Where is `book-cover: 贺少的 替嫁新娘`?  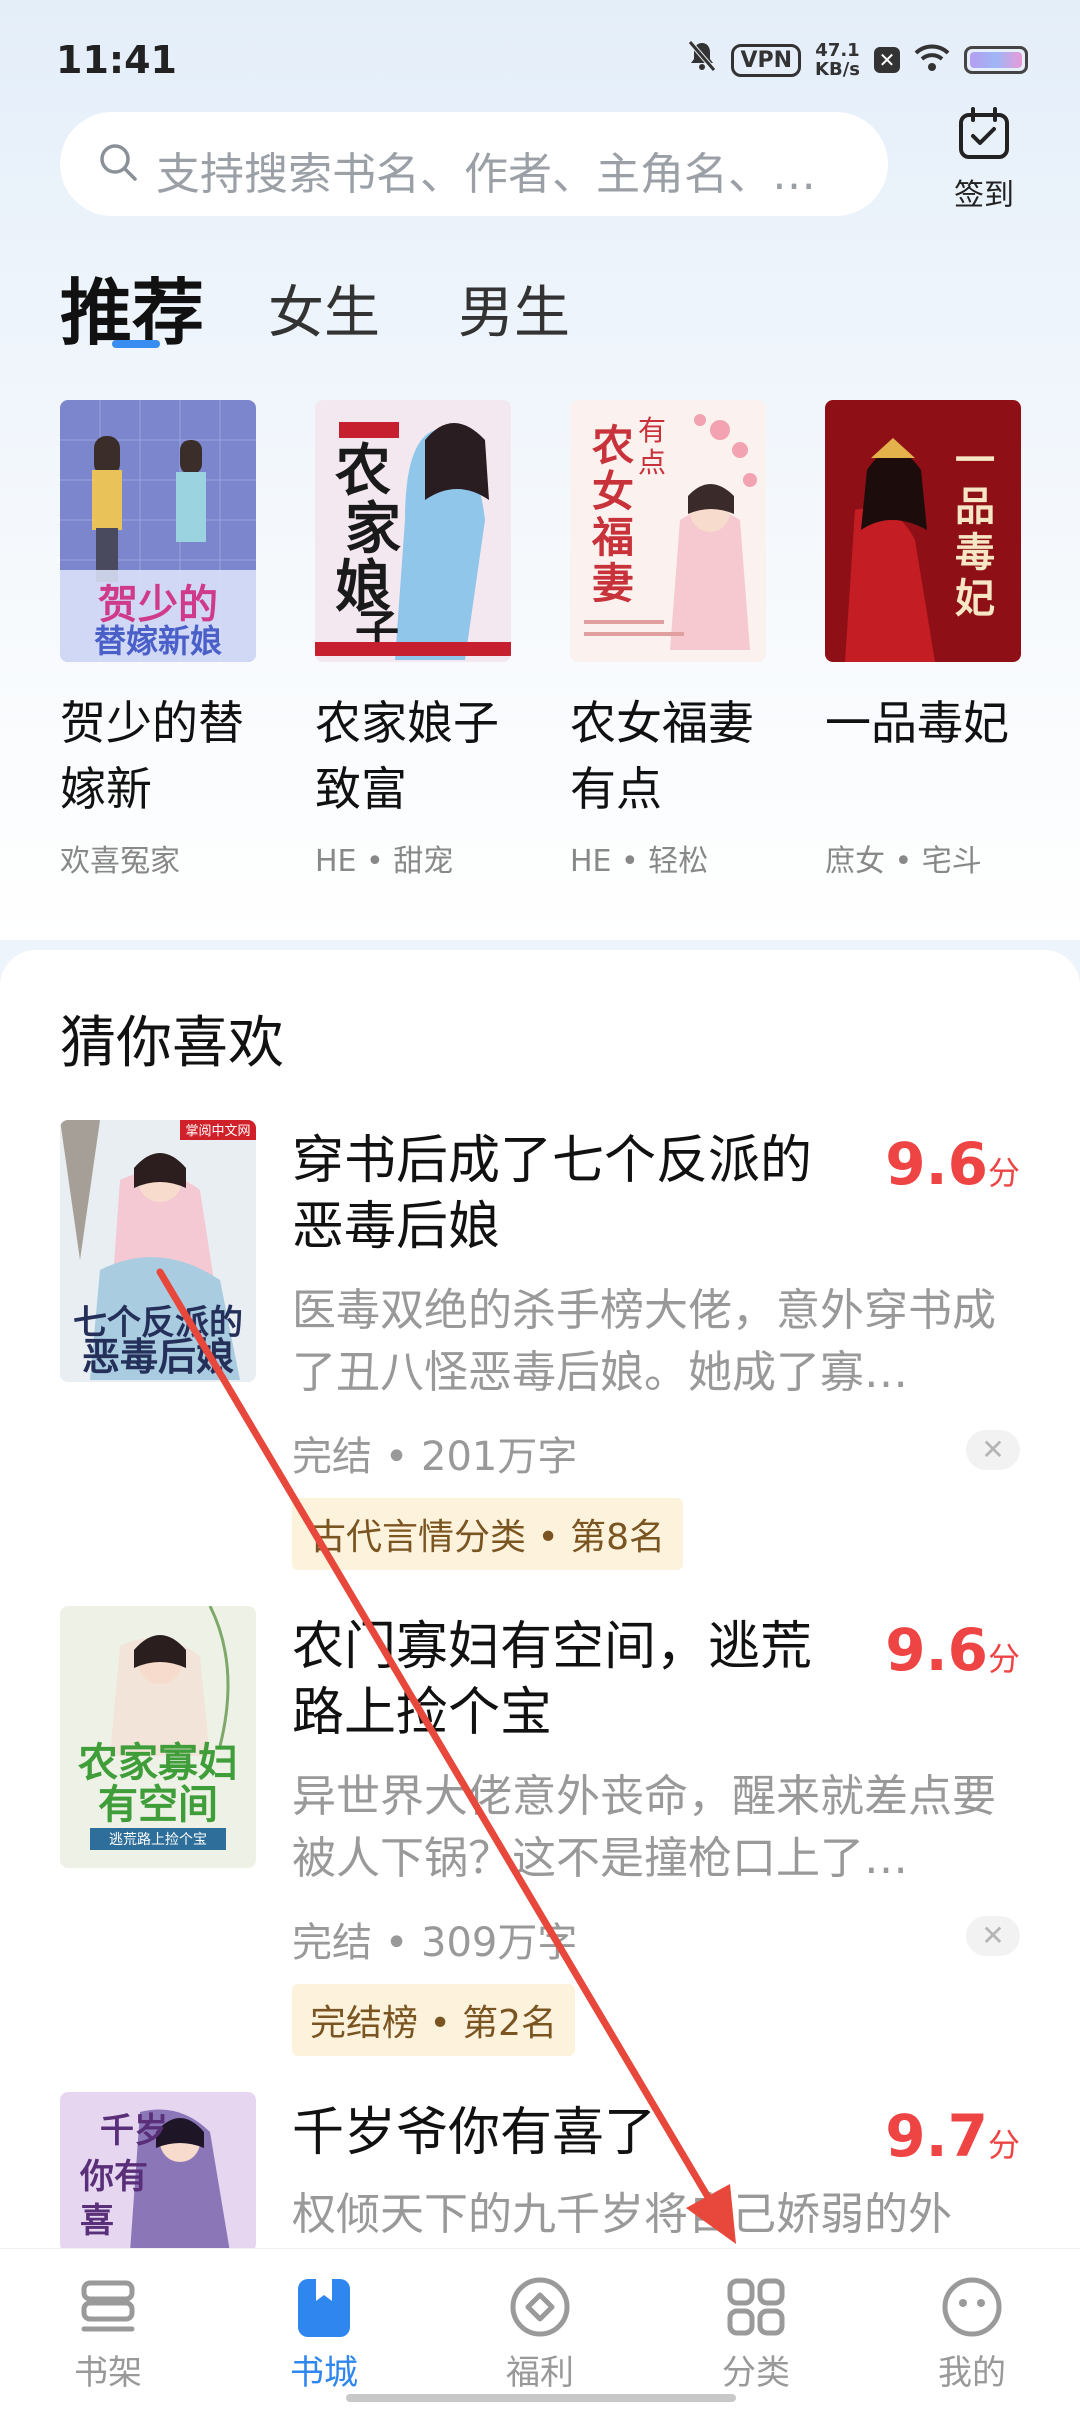
book-cover: 贺少的 替嫁新娘 is located at coordinates (158, 531).